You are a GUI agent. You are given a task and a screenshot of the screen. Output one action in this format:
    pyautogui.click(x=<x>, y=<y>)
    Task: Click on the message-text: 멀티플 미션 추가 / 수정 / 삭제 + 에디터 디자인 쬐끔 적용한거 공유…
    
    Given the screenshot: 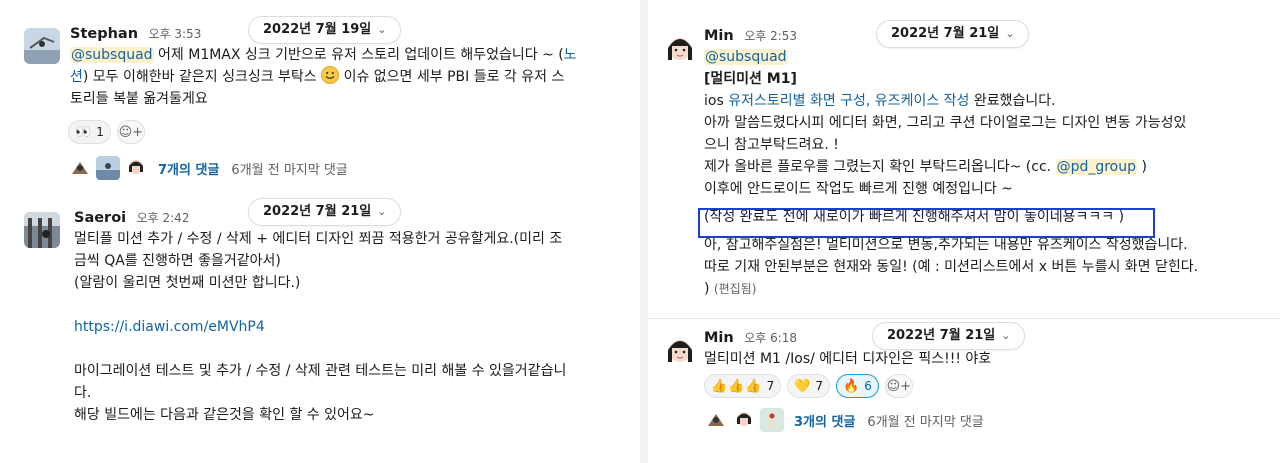 What is the action you would take?
    pyautogui.click(x=318, y=239)
    